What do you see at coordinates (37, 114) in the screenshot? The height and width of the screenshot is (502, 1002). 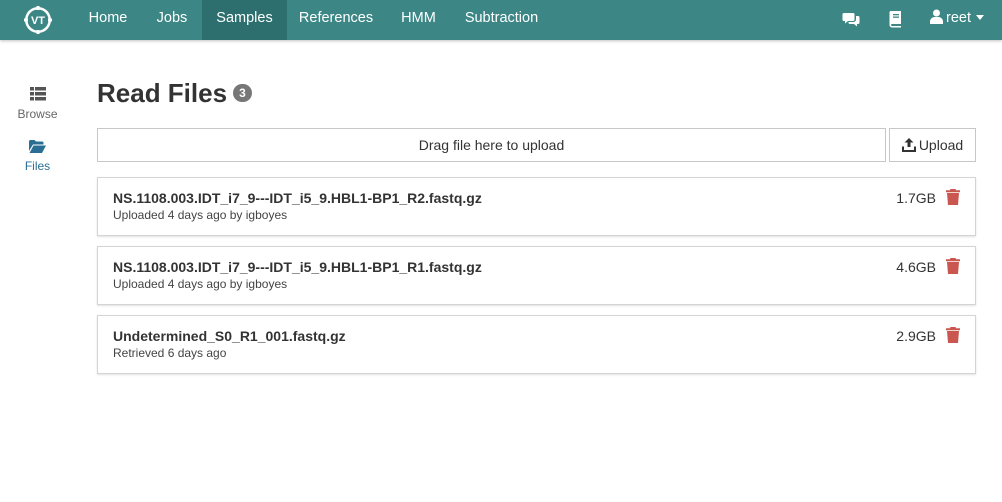 I see `sidebar-item-label: Browse` at bounding box center [37, 114].